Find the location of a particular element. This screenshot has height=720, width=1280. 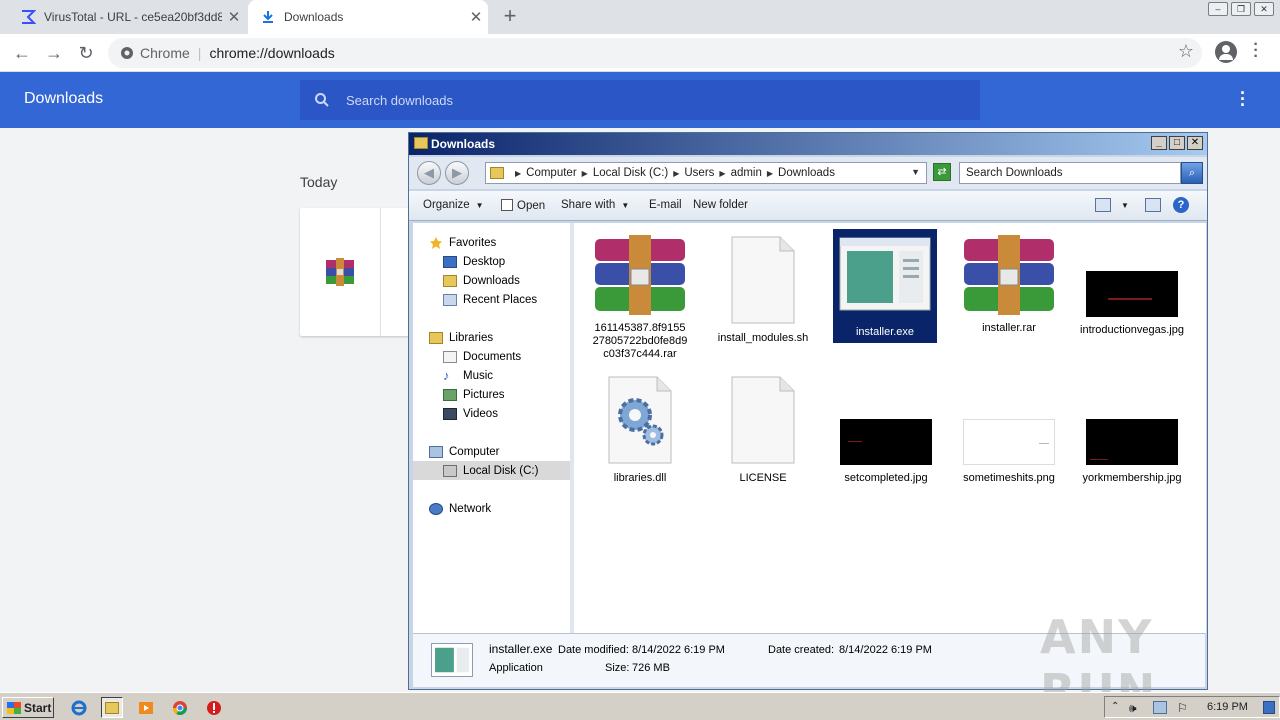

reload-icon: ↻ is located at coordinates (86, 53).